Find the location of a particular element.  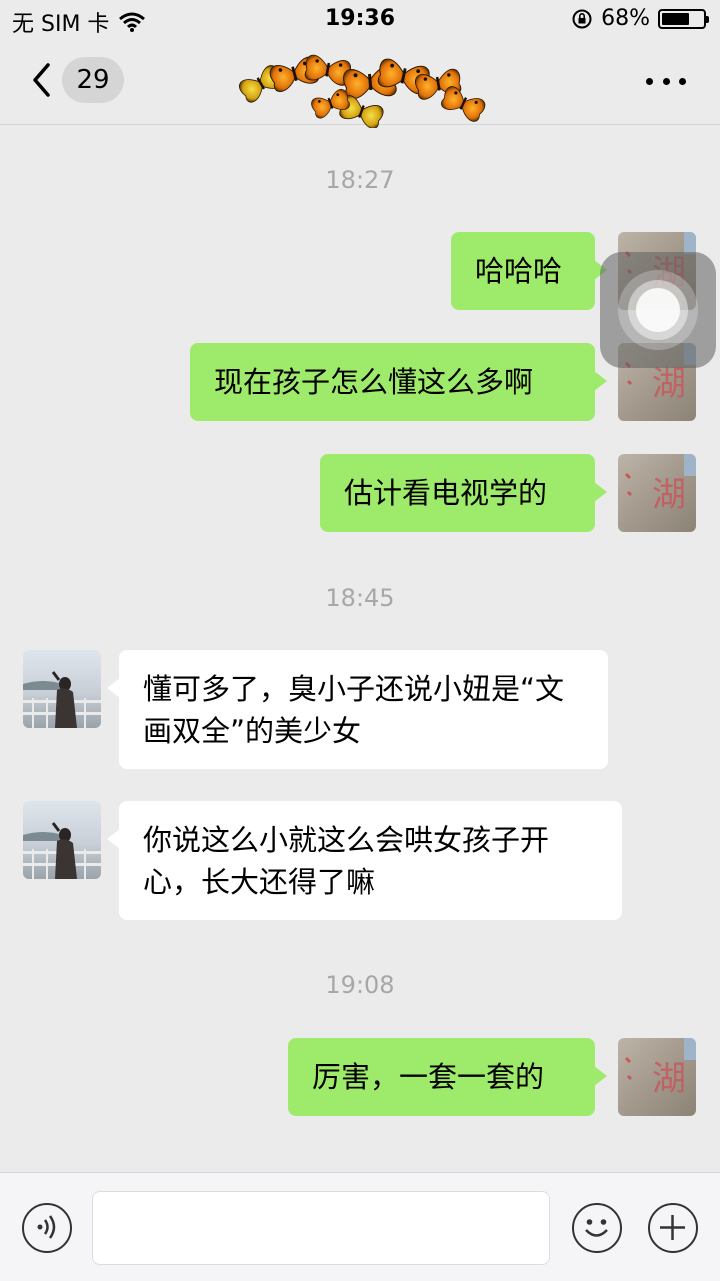

message-timestamp: 18:45 is located at coordinates (360, 598).